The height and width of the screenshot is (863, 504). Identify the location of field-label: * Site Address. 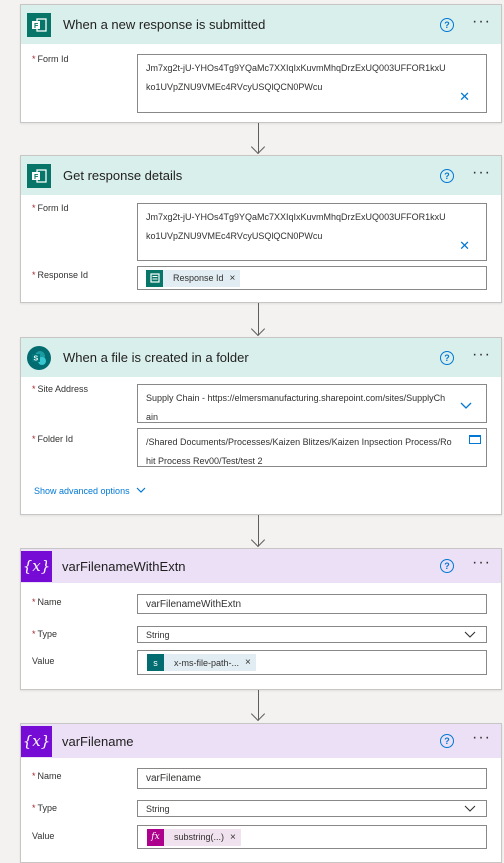
(60, 389).